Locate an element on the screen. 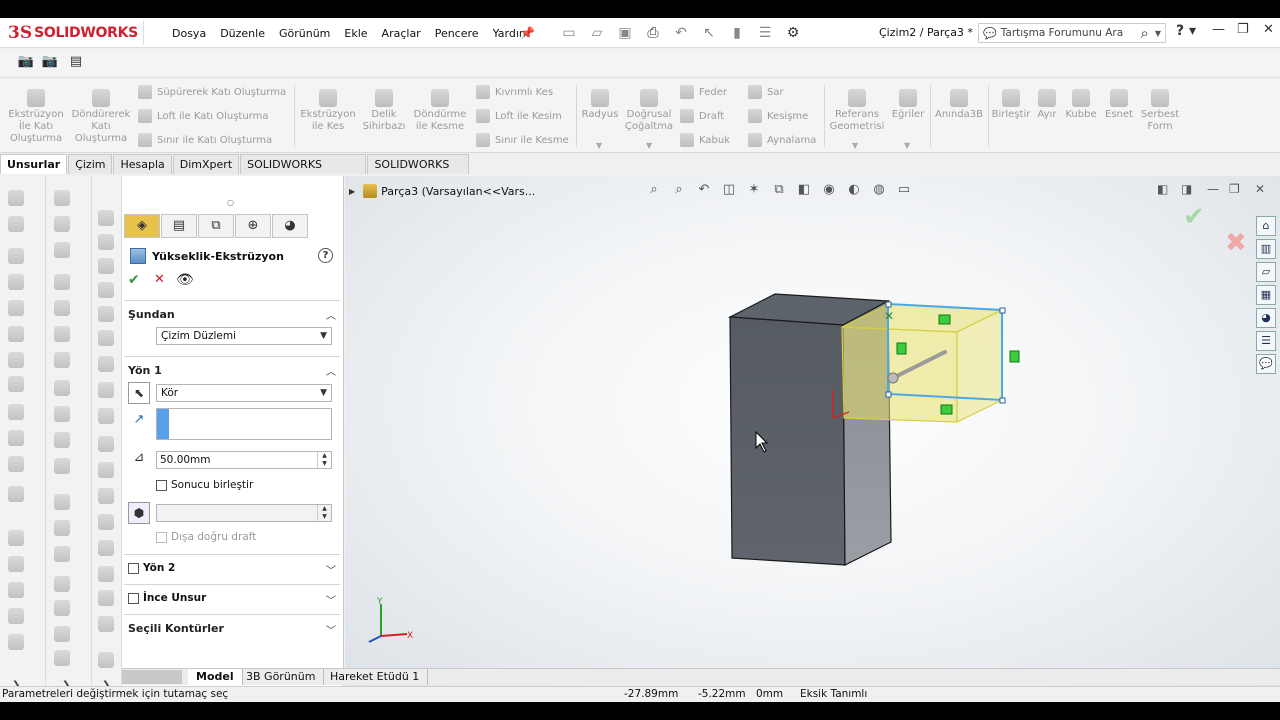  sweep-boss-button: Süpürerek Katı Oluşturma is located at coordinates (212, 92).